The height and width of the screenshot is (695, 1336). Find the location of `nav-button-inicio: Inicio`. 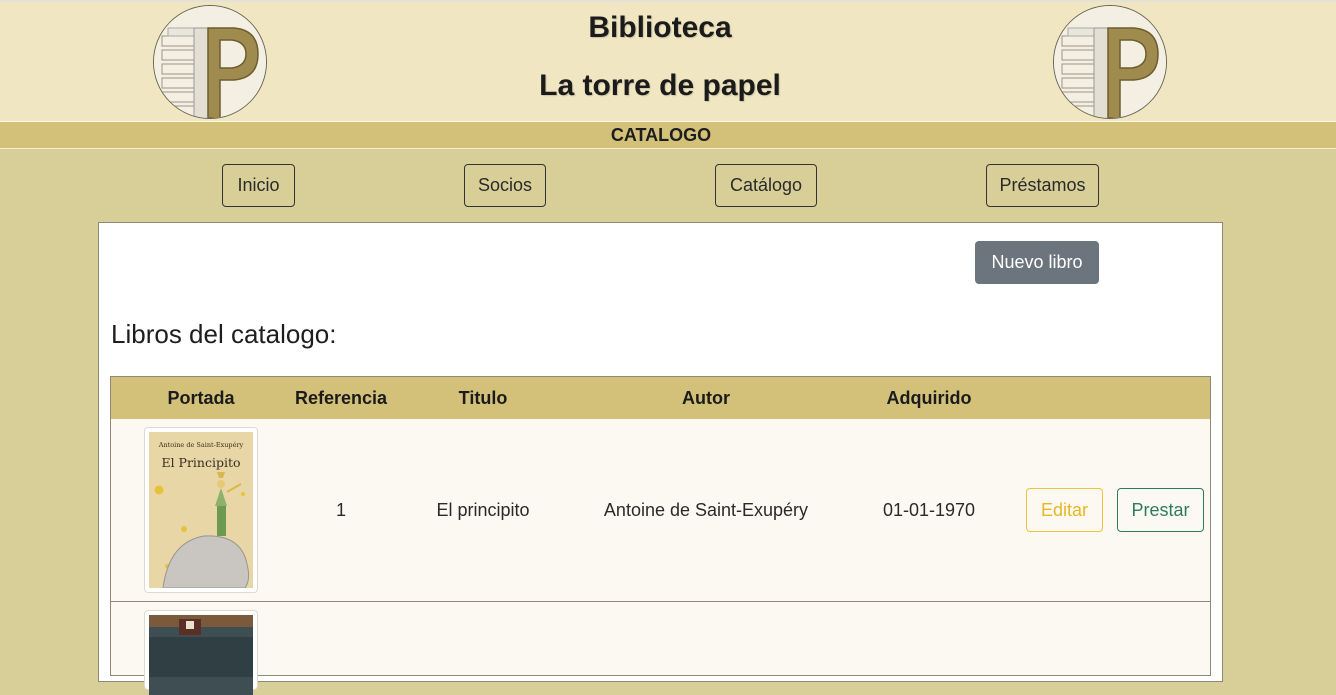

nav-button-inicio: Inicio is located at coordinates (258, 185).